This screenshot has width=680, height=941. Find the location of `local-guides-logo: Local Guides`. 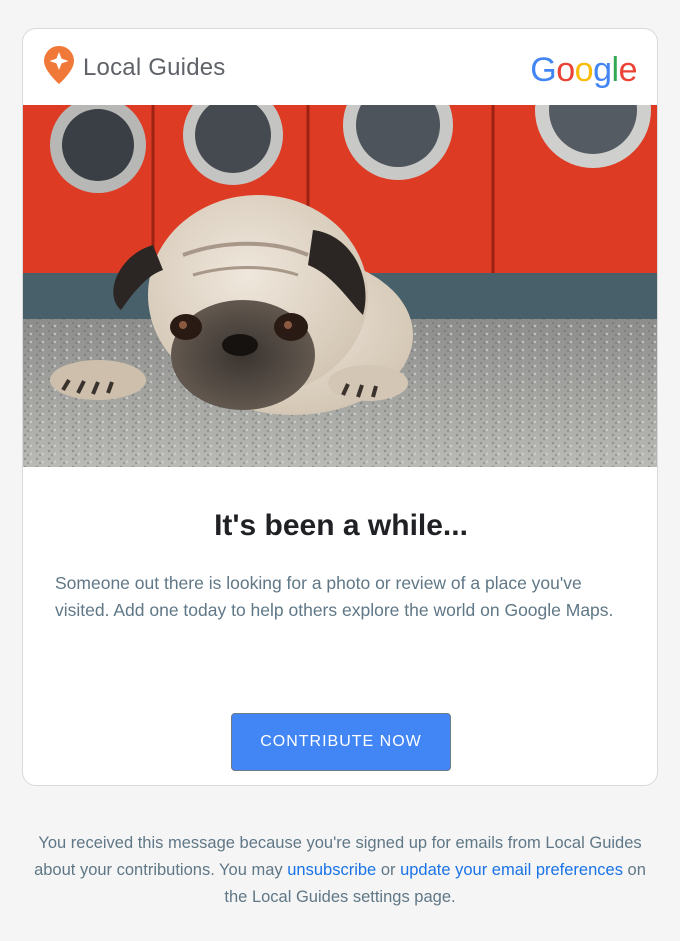

local-guides-logo: Local Guides is located at coordinates (134, 67).